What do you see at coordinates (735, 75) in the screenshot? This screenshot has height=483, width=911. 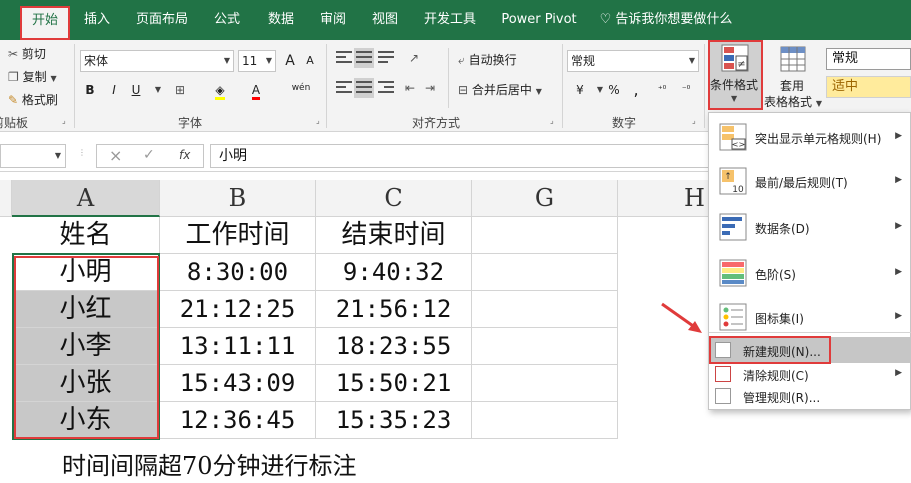 I see `conditional-formatting-button: ≠ 条件格式 ▼` at bounding box center [735, 75].